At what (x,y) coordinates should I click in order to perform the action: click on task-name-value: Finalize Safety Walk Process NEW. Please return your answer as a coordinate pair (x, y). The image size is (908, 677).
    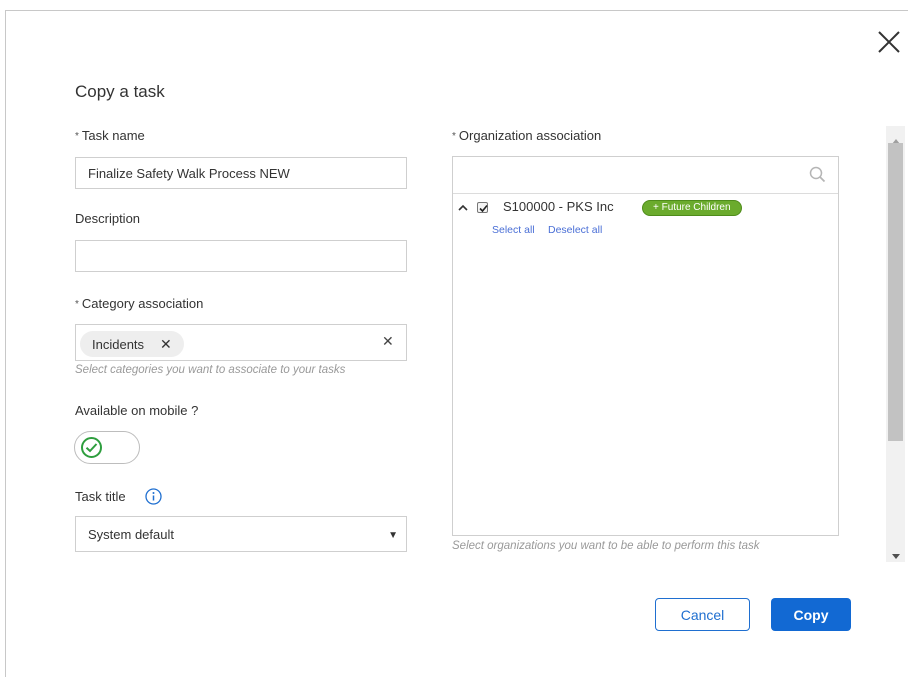
    Looking at the image, I should click on (189, 173).